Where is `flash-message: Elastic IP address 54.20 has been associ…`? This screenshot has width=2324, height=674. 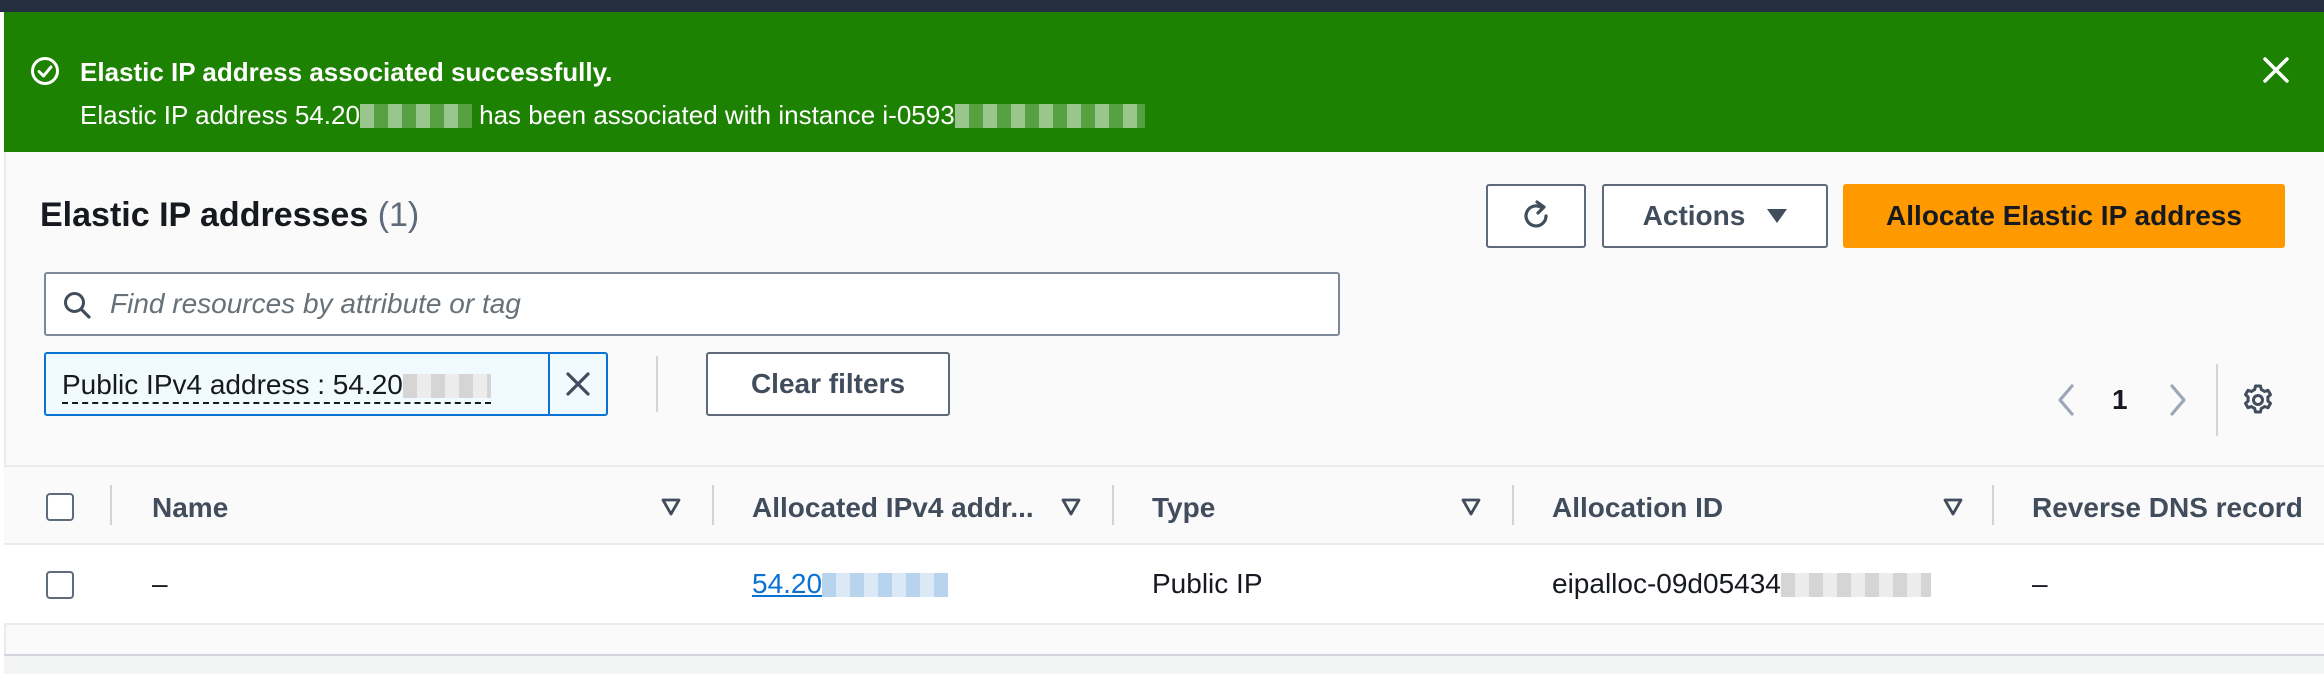
flash-message: Elastic IP address 54.20 has been associ… is located at coordinates (612, 115).